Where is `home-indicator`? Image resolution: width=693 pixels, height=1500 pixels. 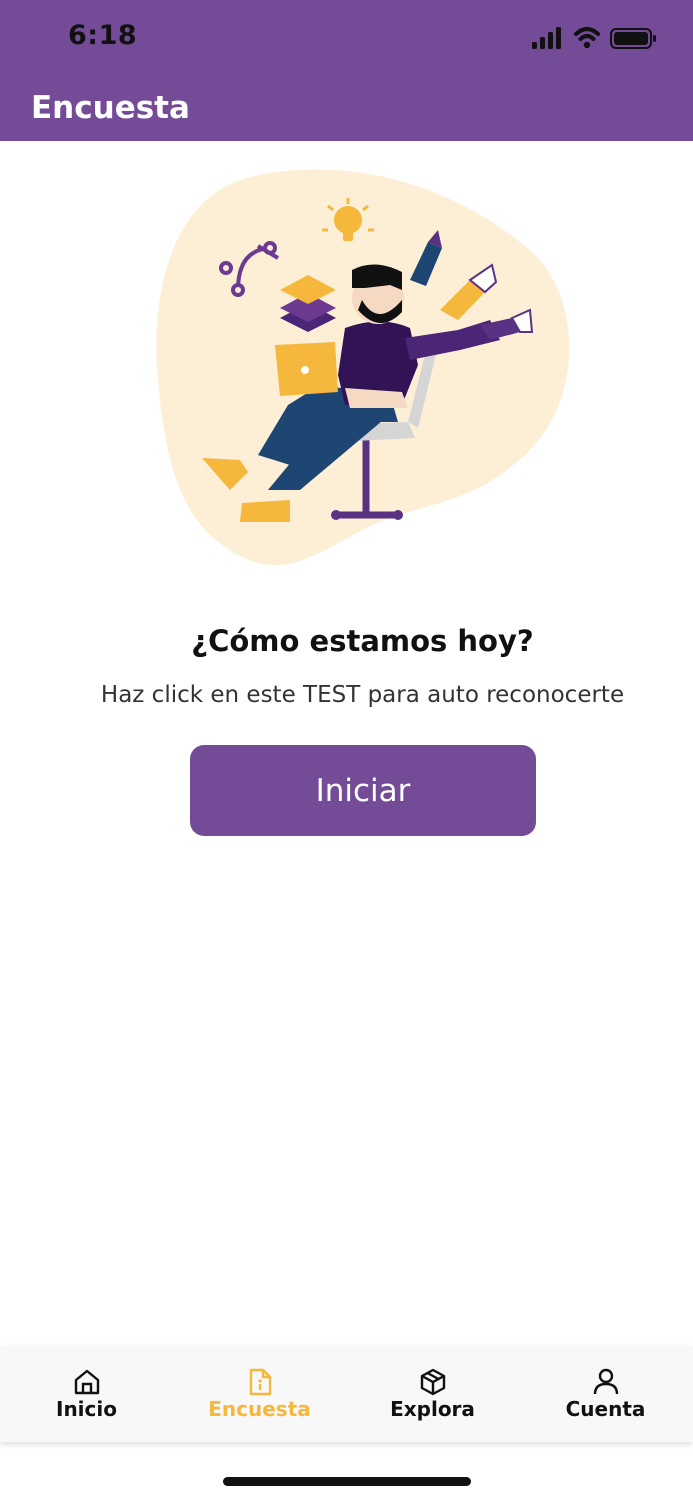 home-indicator is located at coordinates (347, 1481).